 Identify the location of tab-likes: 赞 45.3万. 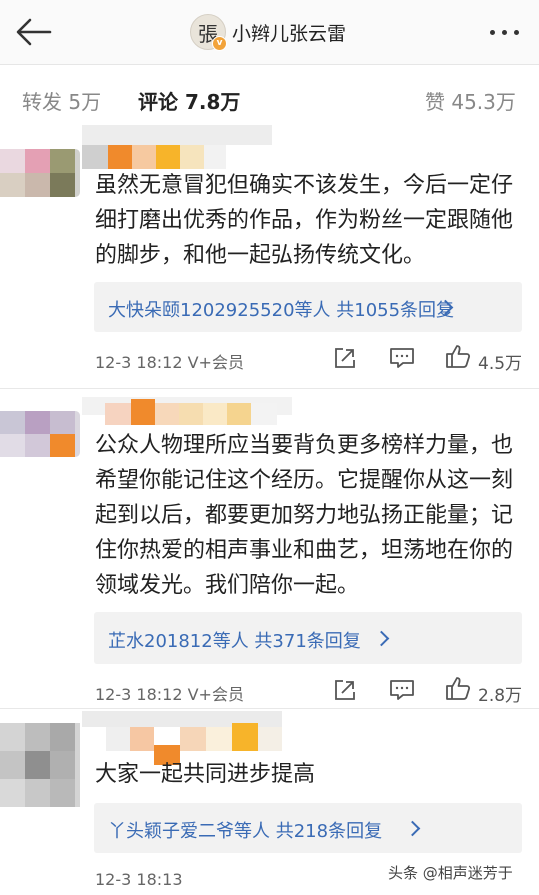
(470, 100).